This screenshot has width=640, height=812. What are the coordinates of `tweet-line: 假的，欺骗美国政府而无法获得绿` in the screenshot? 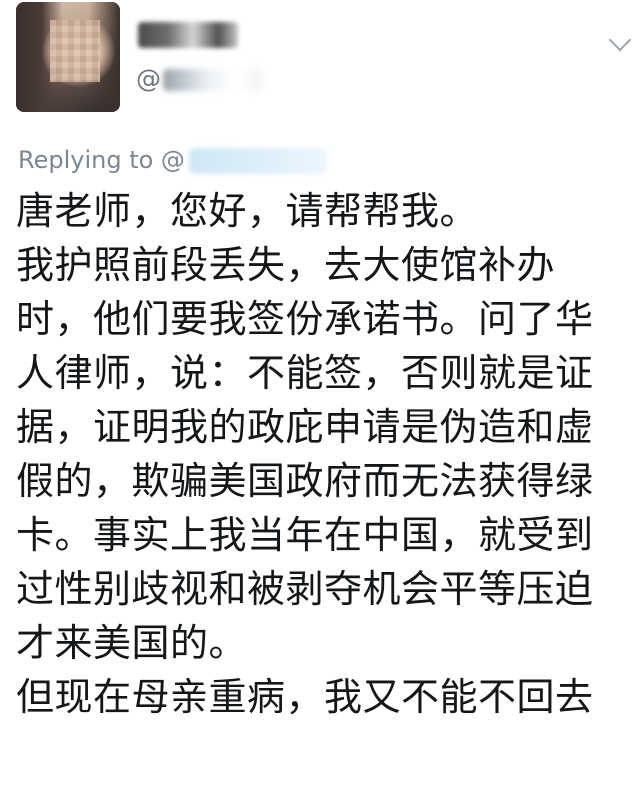 It's located at (305, 481).